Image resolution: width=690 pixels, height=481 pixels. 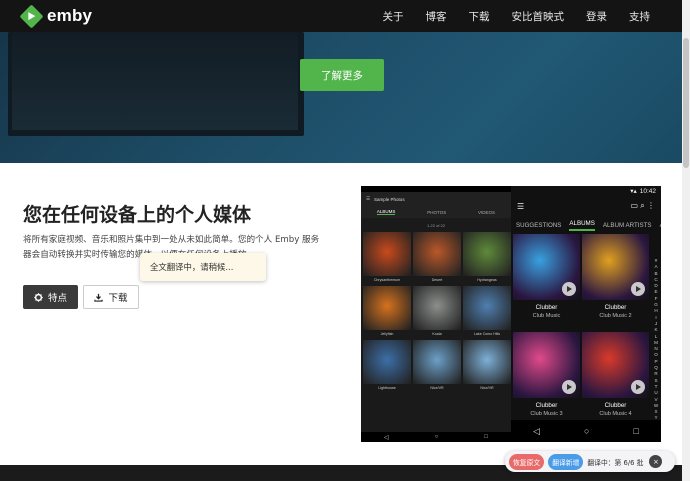 What do you see at coordinates (437, 280) in the screenshot?
I see `photo-label: Desert` at bounding box center [437, 280].